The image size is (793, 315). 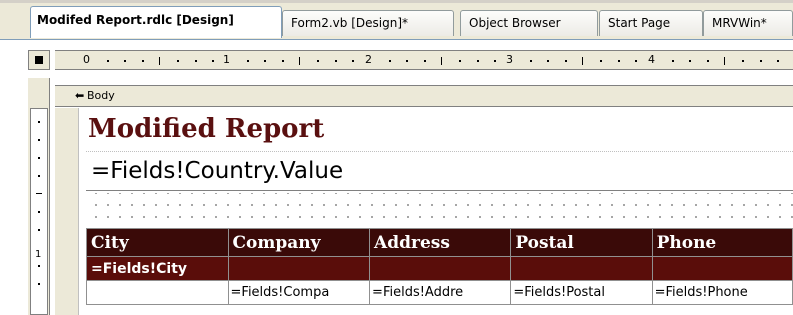 I want to click on ruler-label-1: 1, so click(x=226, y=59).